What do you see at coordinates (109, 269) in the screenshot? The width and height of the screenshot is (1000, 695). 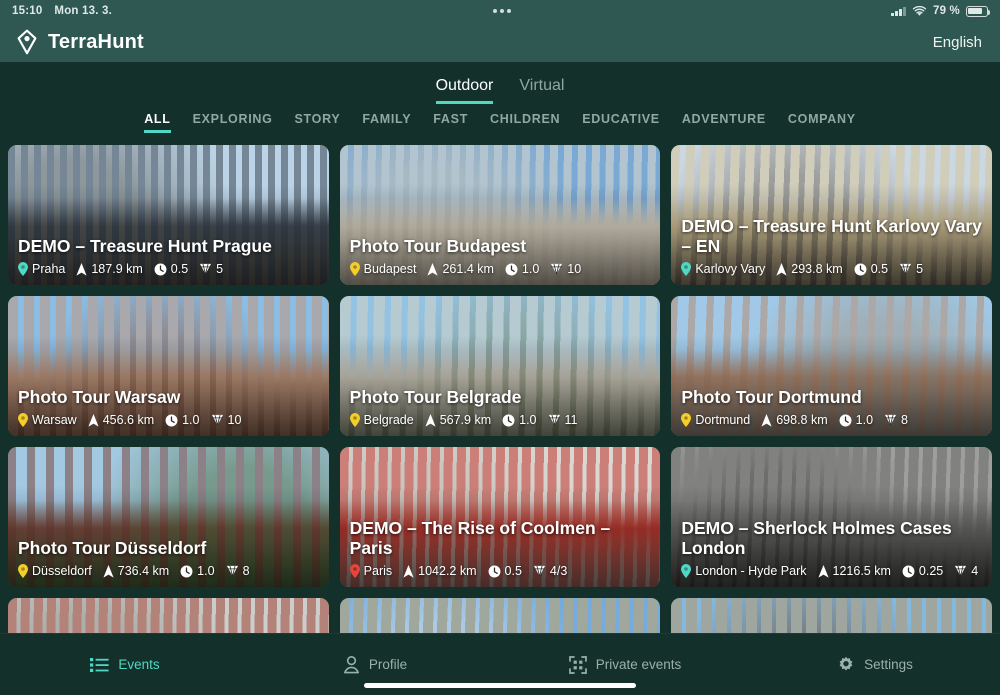 I see `event-distance: 187.9 km` at bounding box center [109, 269].